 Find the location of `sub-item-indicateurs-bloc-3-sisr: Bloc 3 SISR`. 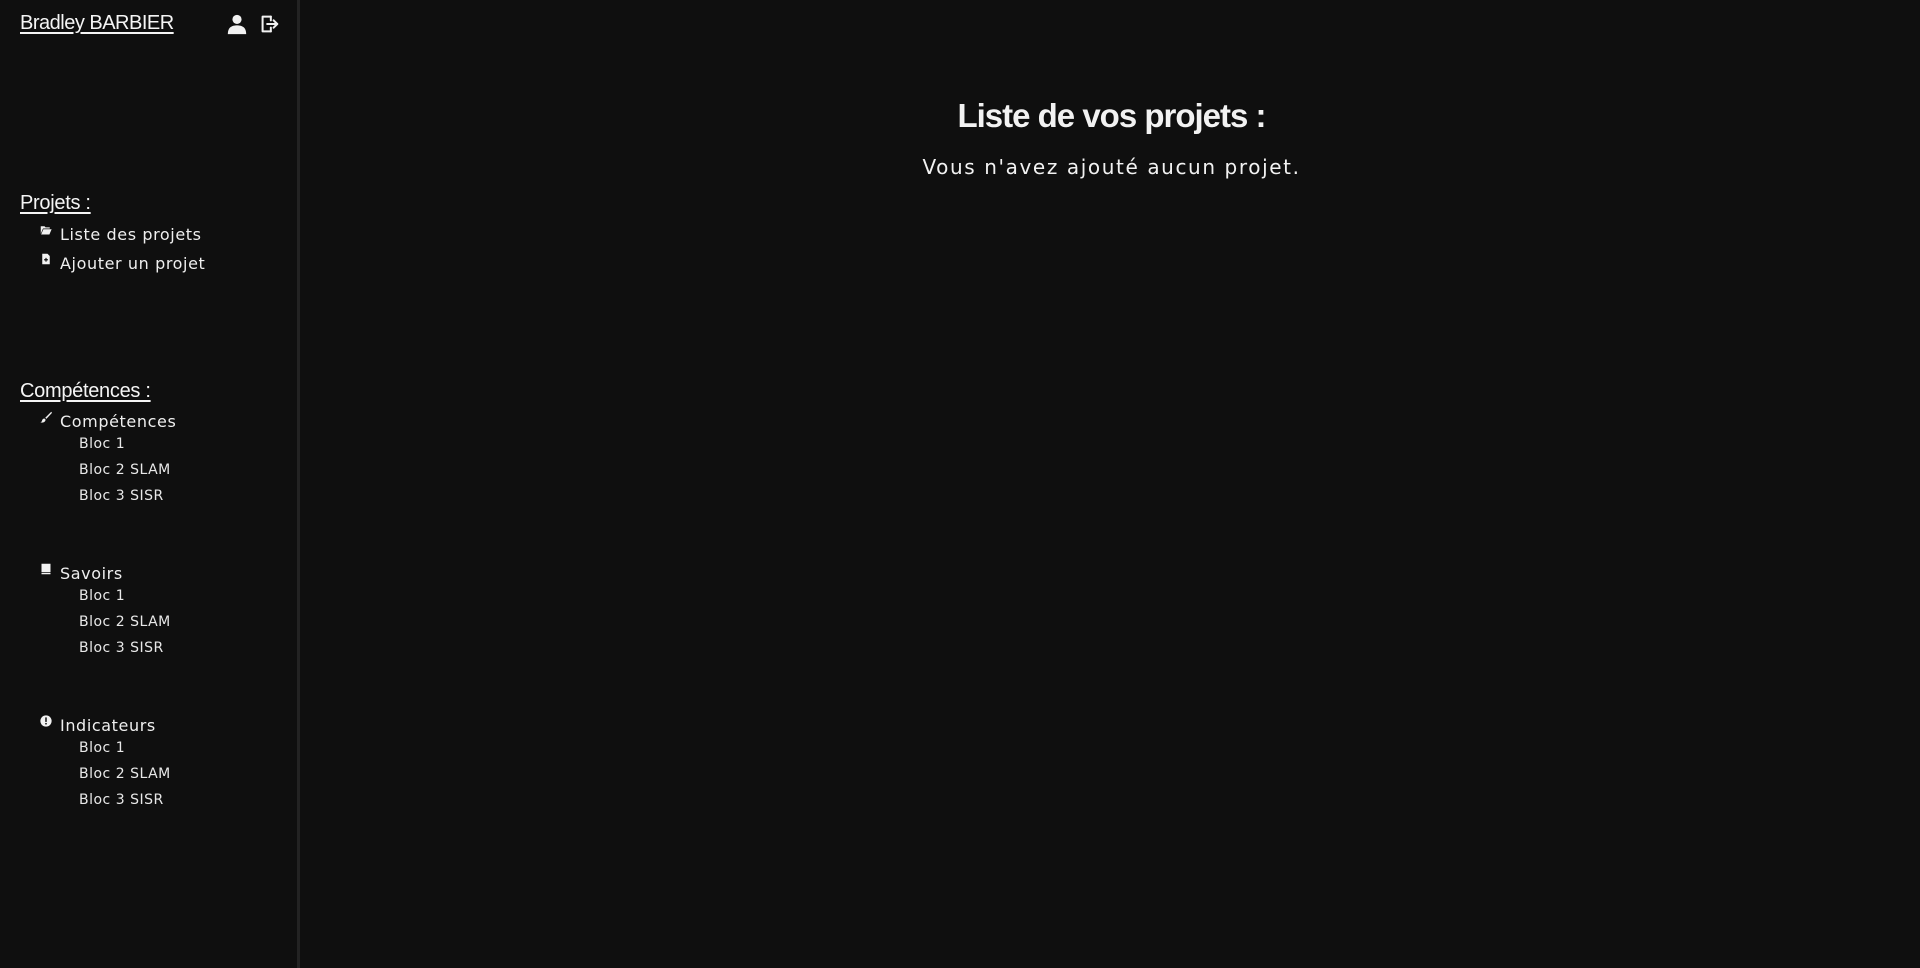

sub-item-indicateurs-bloc-3-sisr: Bloc 3 SISR is located at coordinates (121, 800).